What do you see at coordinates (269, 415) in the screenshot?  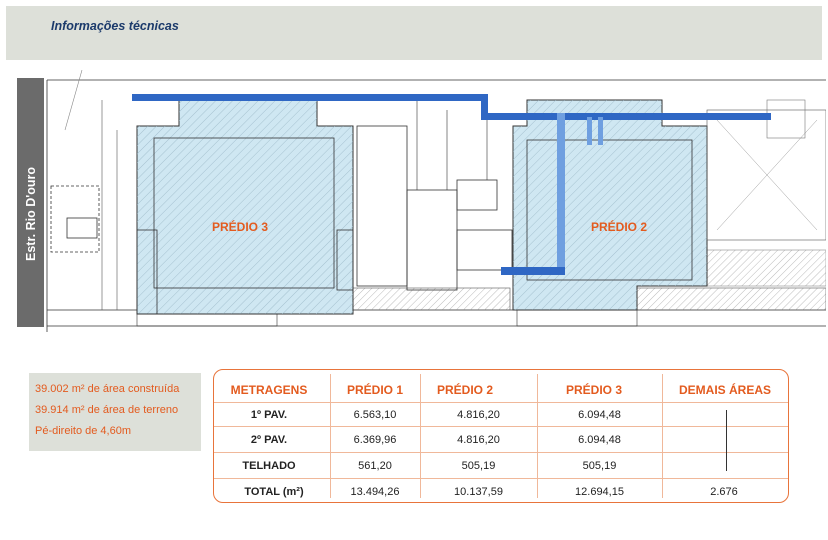 I see `row-label-1pav: 1º PAV.` at bounding box center [269, 415].